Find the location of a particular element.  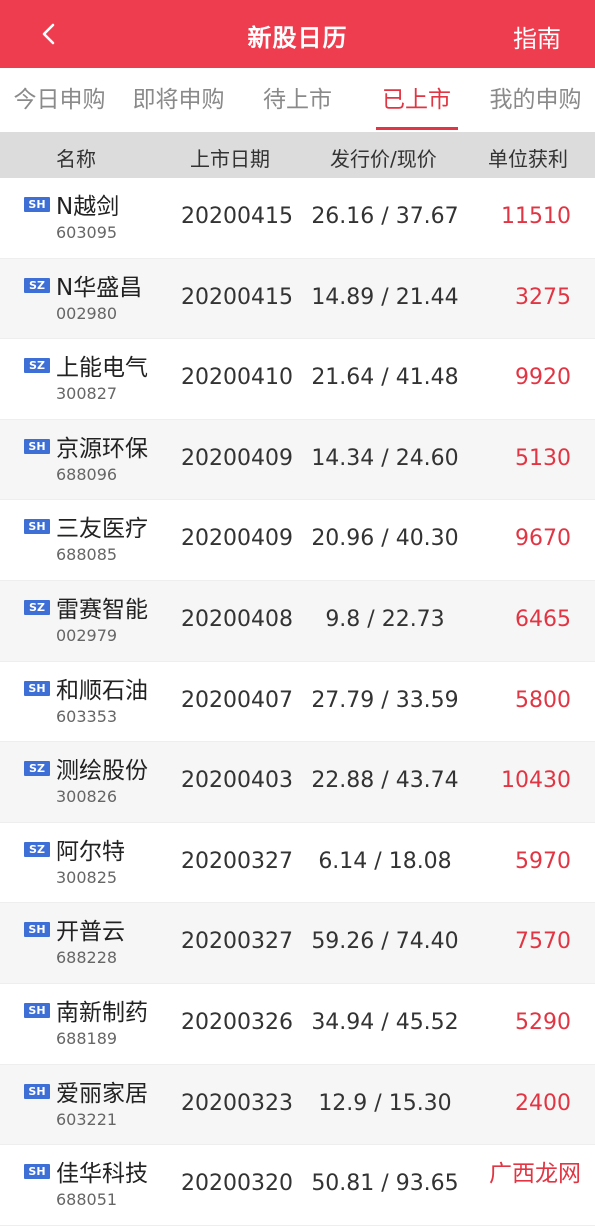

stock-name: 爱丽家居 is located at coordinates (102, 1093).